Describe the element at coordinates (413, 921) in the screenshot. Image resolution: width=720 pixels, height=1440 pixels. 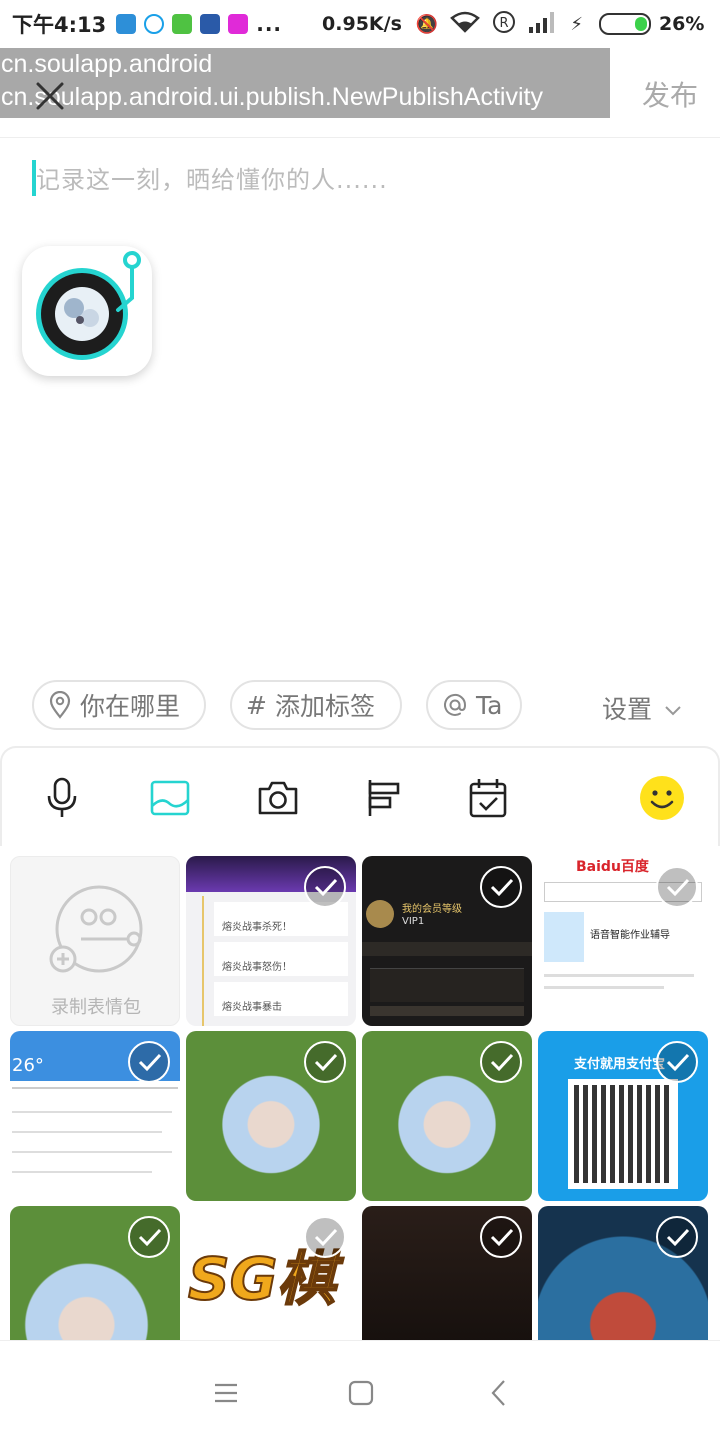
I see `thumb-text: VIP1` at that location.